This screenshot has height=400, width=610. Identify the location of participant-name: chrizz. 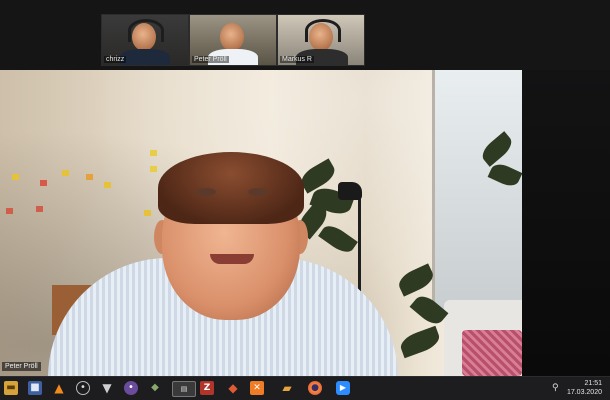
(115, 59).